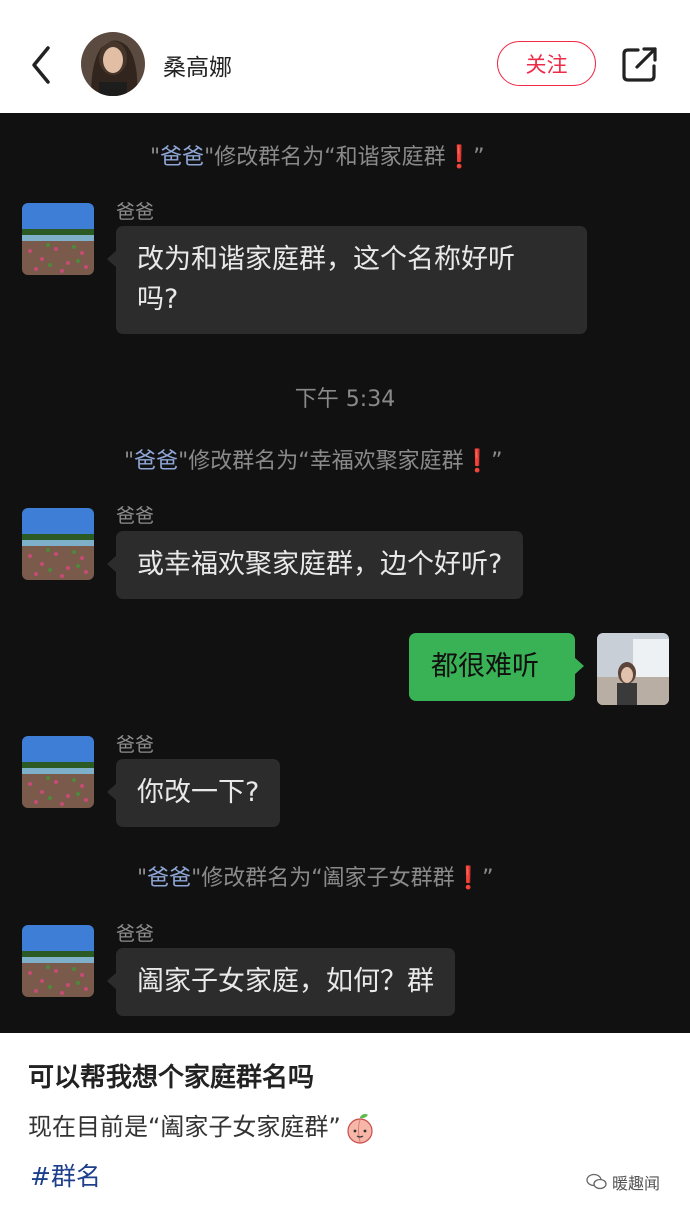 This screenshot has height=1211, width=690. Describe the element at coordinates (158, 299) in the screenshot. I see `message-text: 吗?` at that location.